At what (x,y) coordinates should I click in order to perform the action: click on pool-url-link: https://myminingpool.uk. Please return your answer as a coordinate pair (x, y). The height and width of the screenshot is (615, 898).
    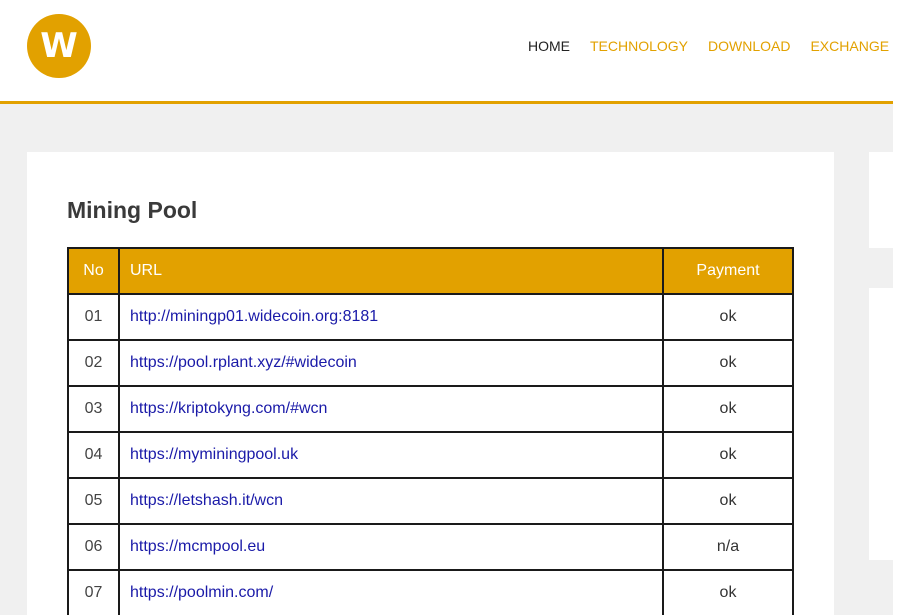
    Looking at the image, I should click on (214, 454).